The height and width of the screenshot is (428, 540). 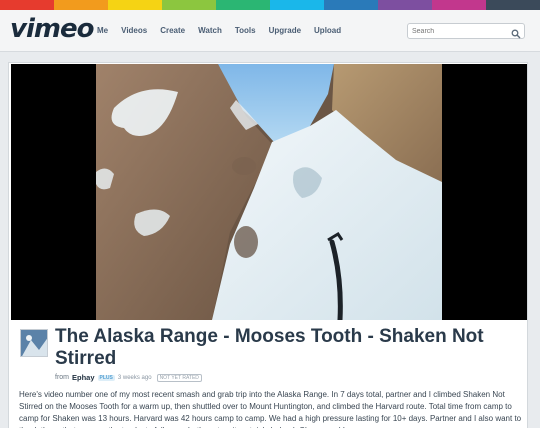 I want to click on main-nav: Me Videos Create Watch Tools Upgrade Upload, so click(x=219, y=30).